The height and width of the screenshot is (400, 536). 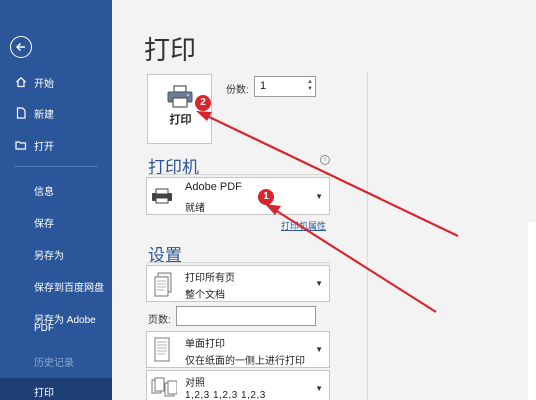 I want to click on printer-status: 就绪, so click(x=195, y=208).